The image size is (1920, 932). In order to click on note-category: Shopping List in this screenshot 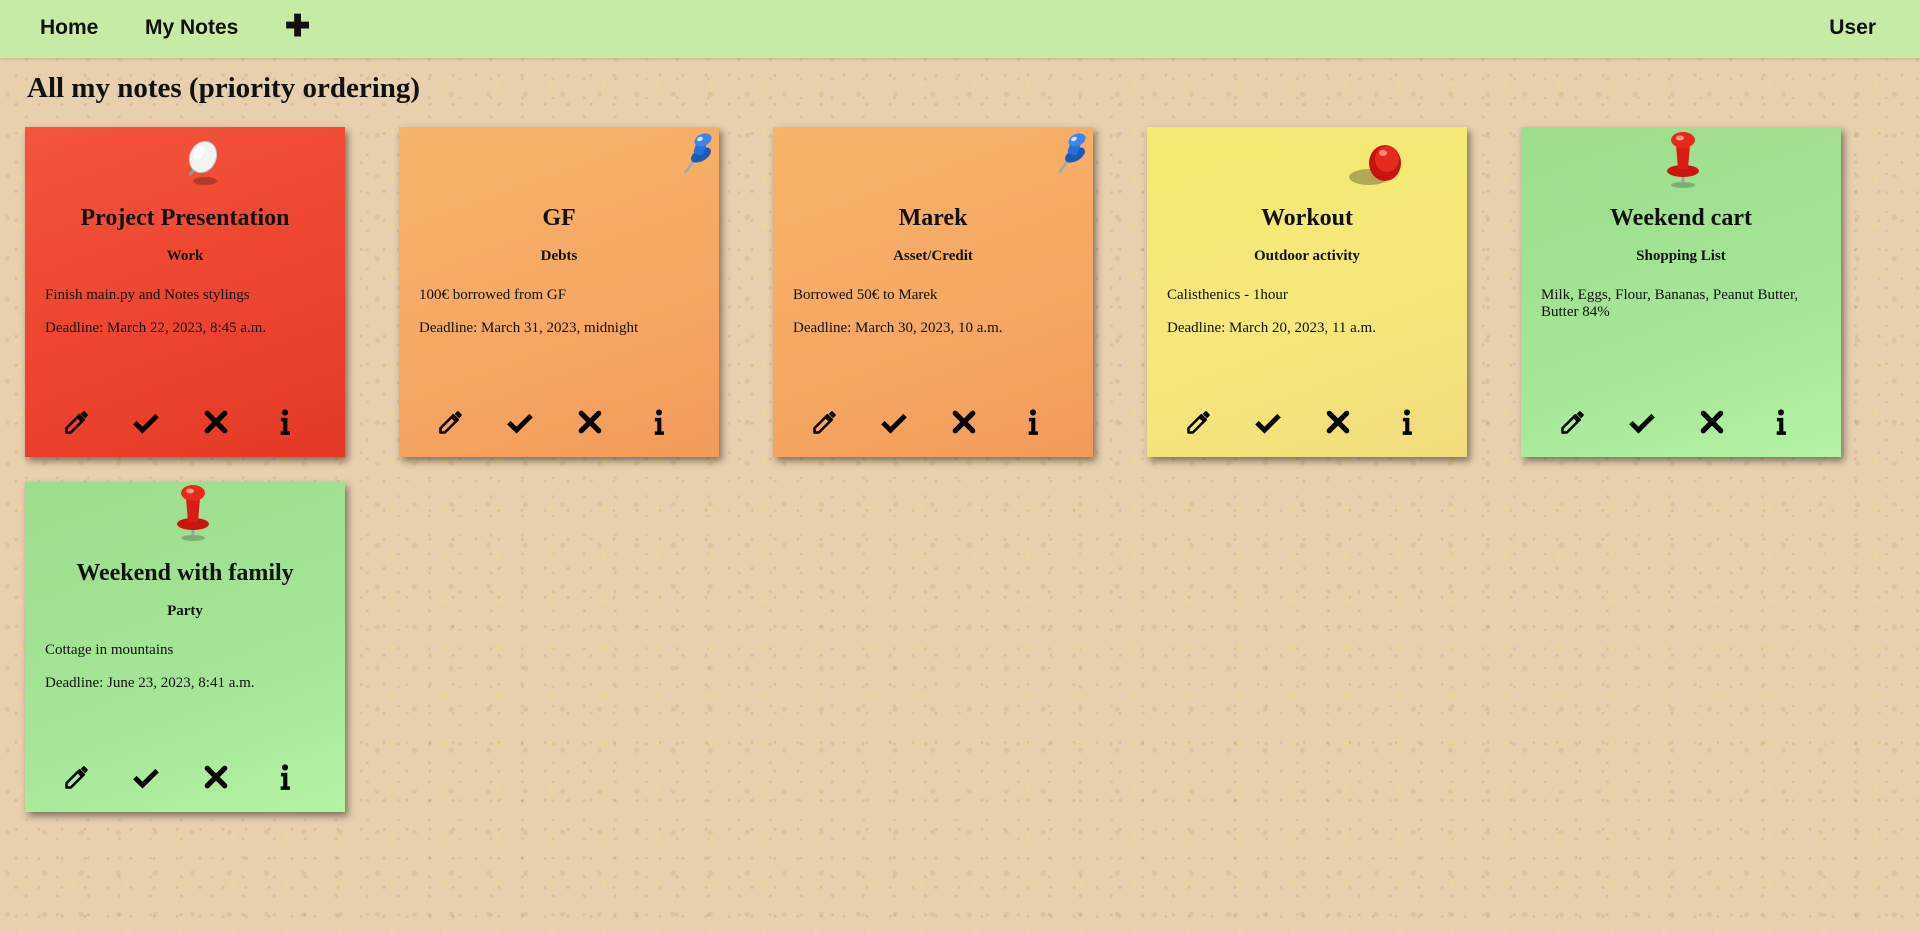, I will do `click(1681, 256)`.